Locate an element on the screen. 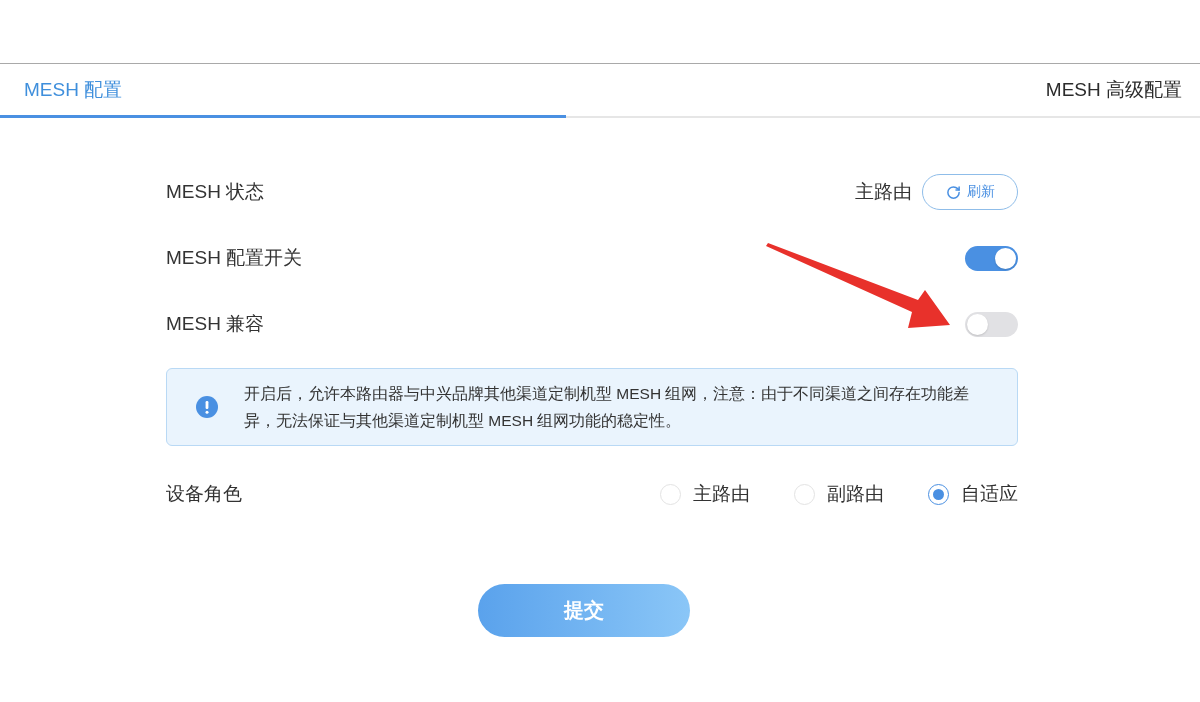  setting-label: 设备角色 is located at coordinates (204, 494).